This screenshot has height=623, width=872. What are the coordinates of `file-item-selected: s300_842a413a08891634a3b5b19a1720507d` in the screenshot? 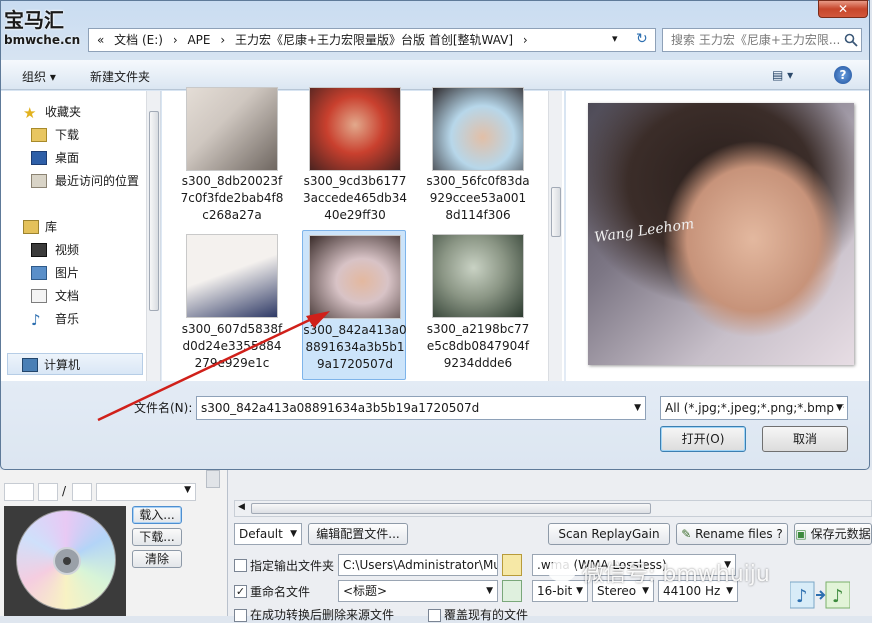 It's located at (354, 305).